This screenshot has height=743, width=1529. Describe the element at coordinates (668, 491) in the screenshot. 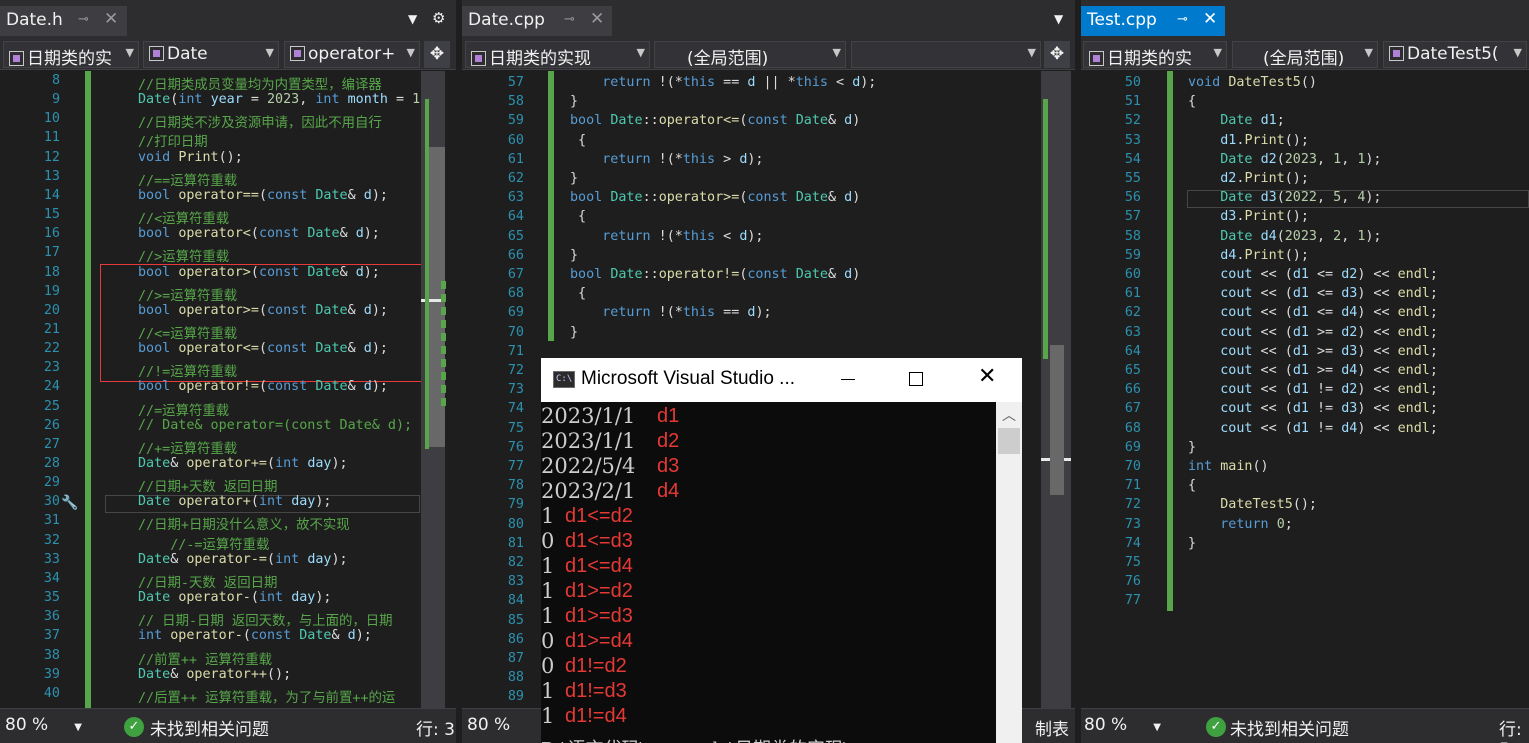

I see `console-annotation: d4` at that location.